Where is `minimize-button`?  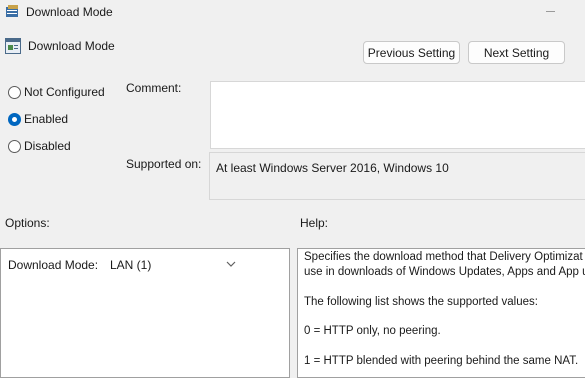
minimize-button is located at coordinates (550, 11).